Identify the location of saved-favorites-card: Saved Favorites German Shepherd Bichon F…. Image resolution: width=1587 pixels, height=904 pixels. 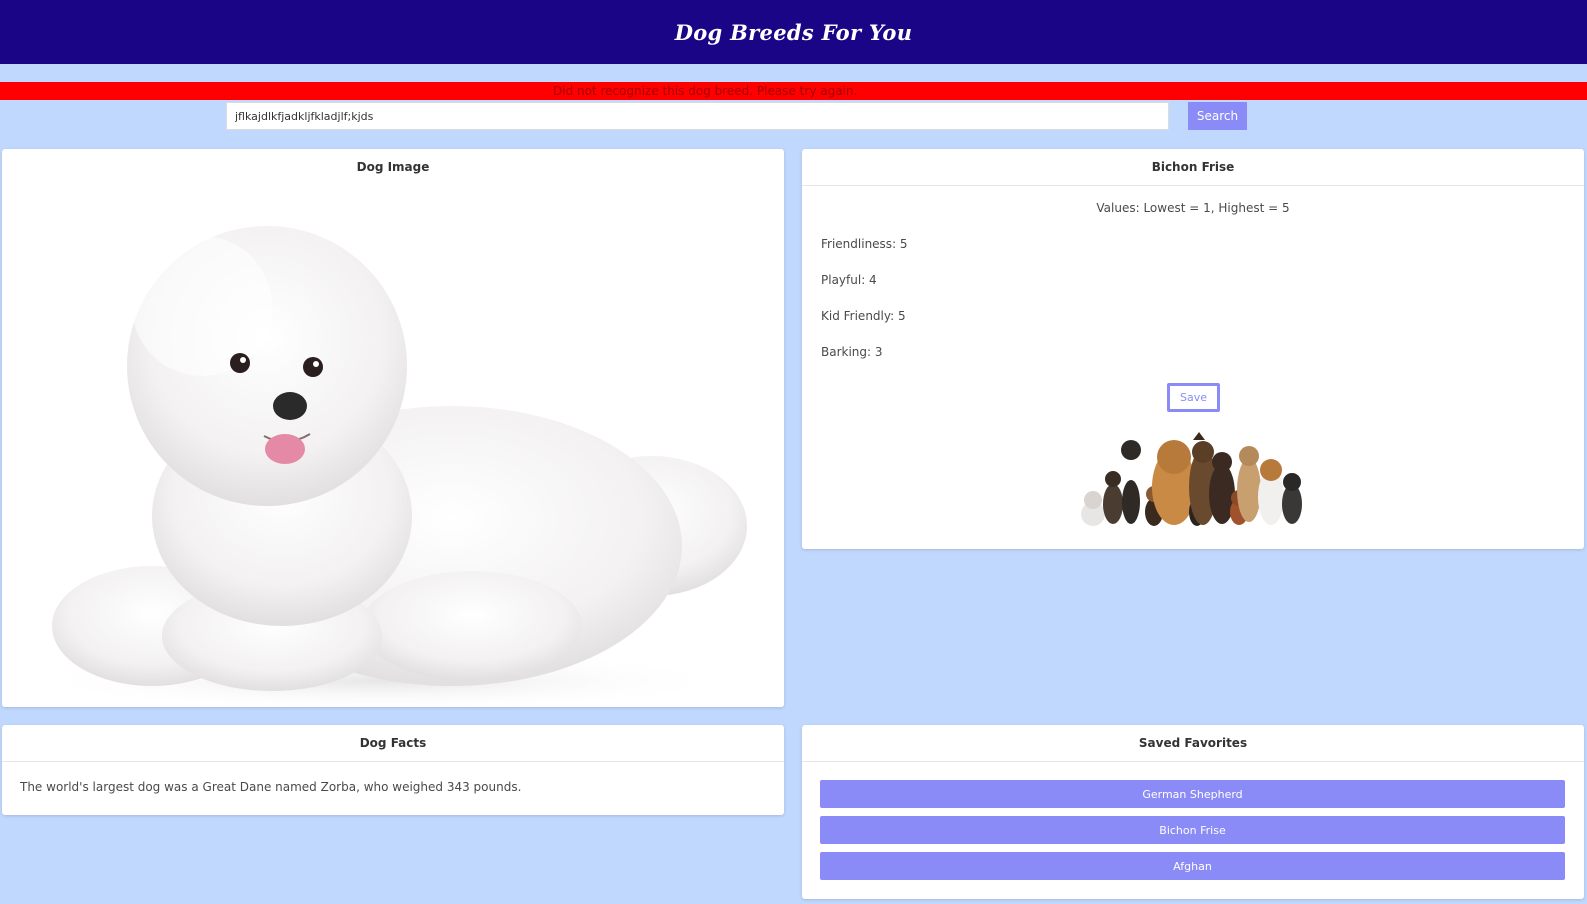
(1193, 812).